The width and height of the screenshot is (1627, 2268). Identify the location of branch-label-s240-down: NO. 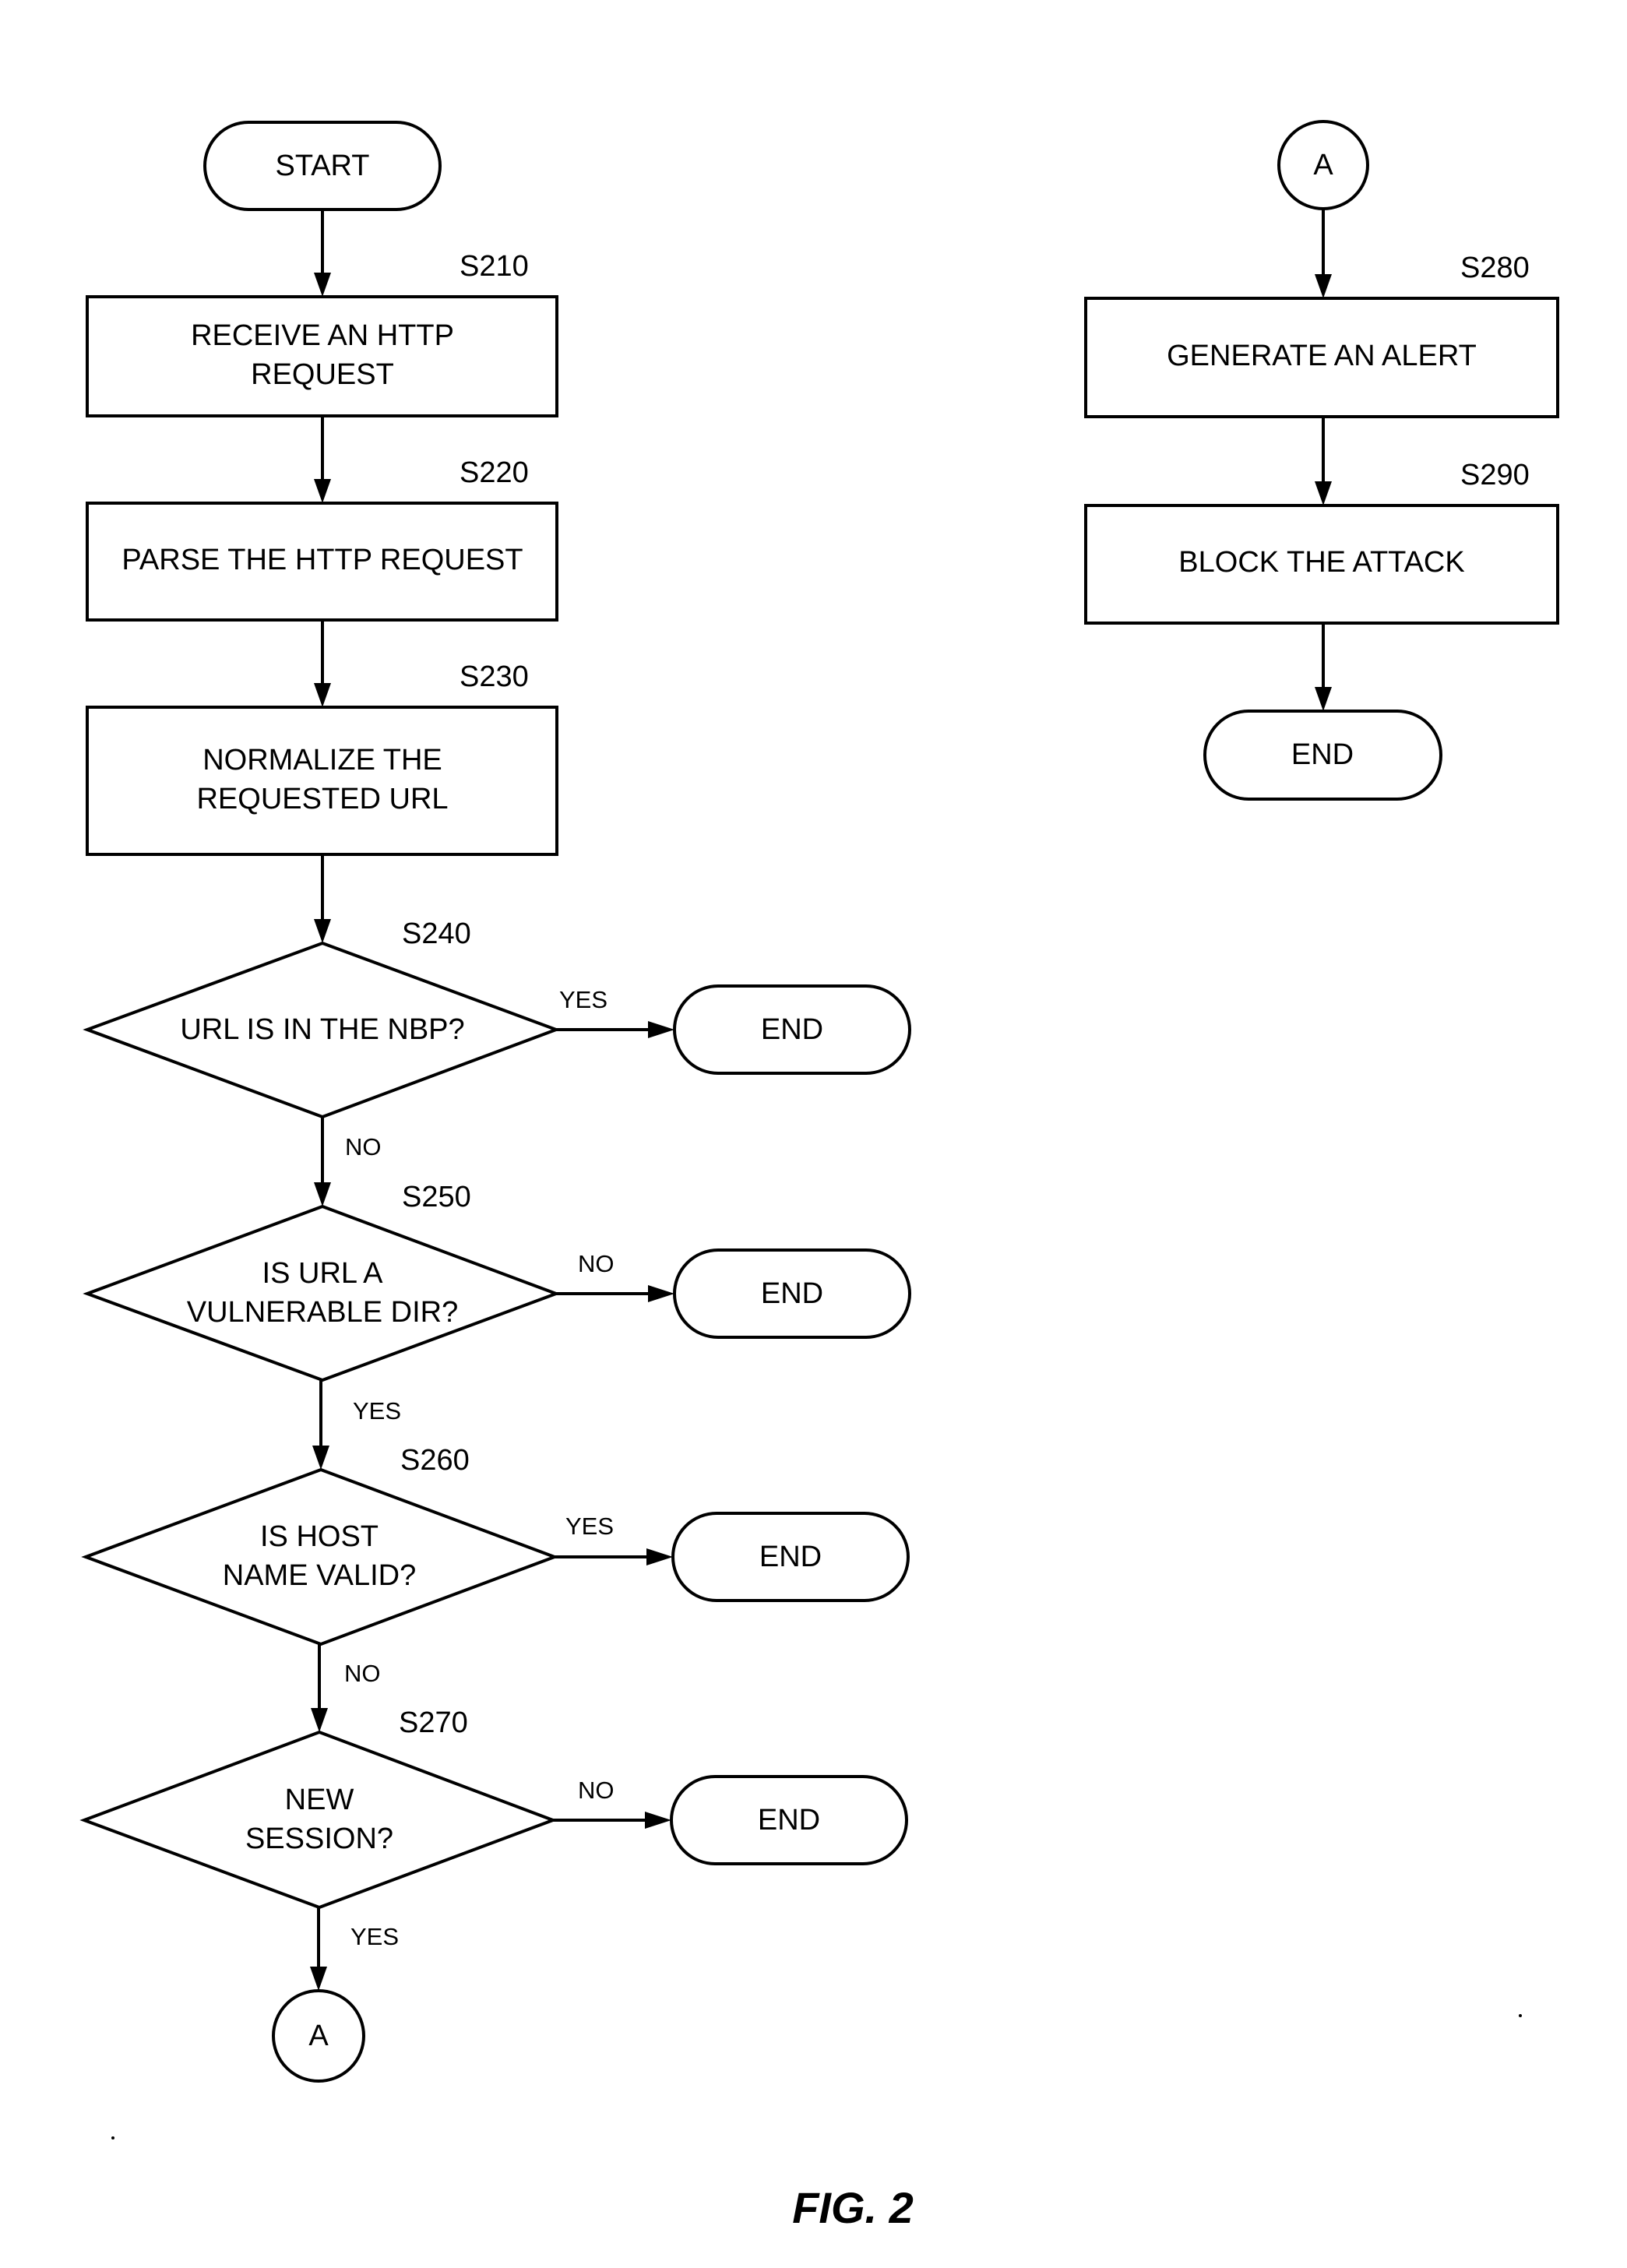
(363, 1146).